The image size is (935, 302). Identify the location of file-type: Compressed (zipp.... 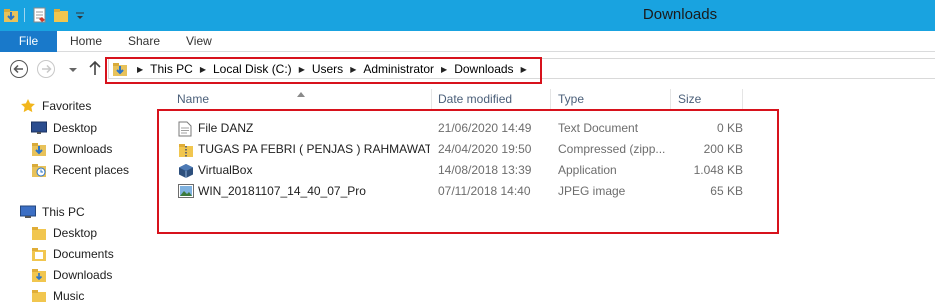
(612, 149).